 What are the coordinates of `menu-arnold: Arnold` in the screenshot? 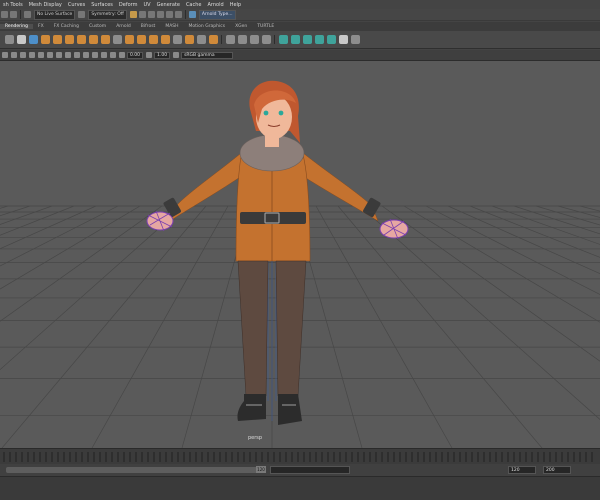 It's located at (216, 5).